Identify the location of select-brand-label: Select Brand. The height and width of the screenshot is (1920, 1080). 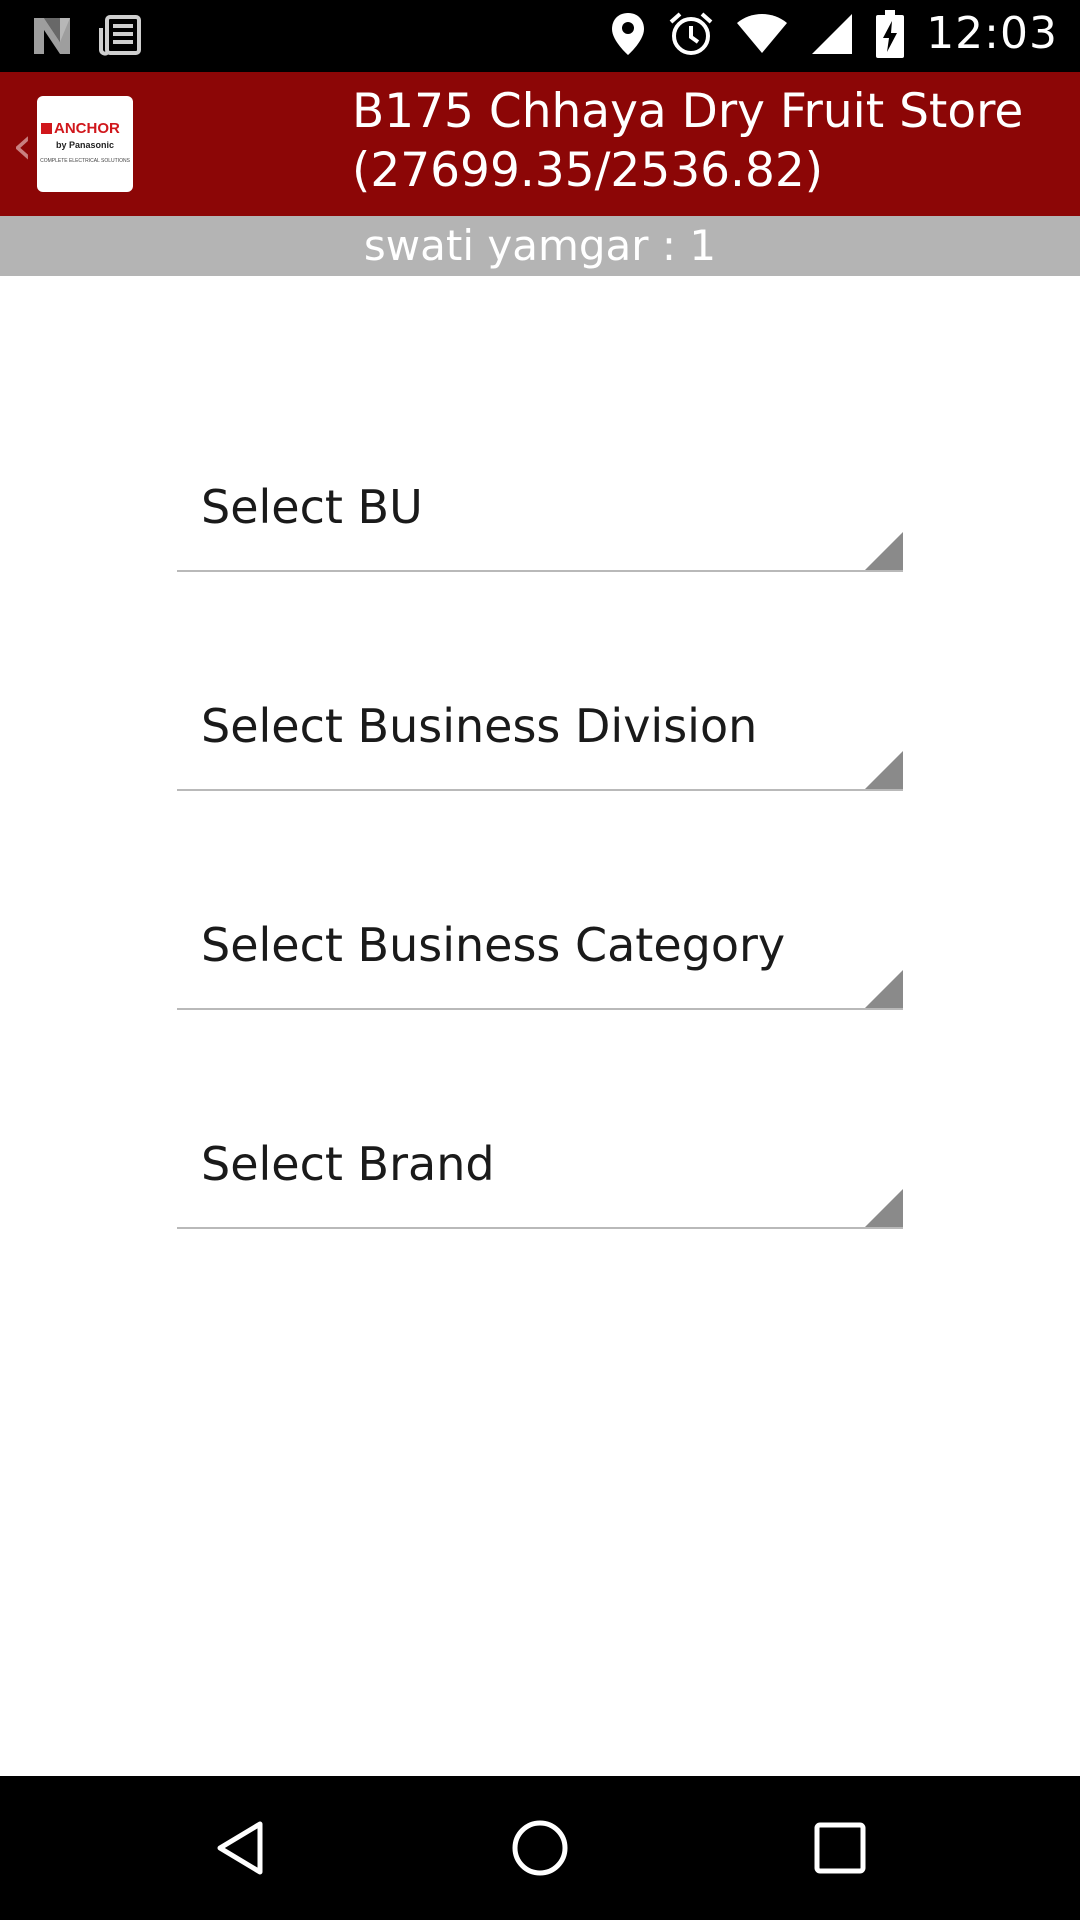
(348, 1164).